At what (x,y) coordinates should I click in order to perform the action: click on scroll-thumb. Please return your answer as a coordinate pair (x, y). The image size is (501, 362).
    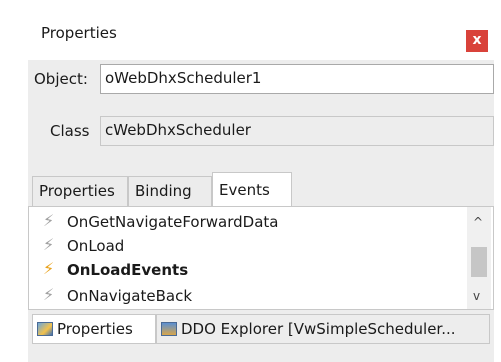
    Looking at the image, I should click on (479, 262).